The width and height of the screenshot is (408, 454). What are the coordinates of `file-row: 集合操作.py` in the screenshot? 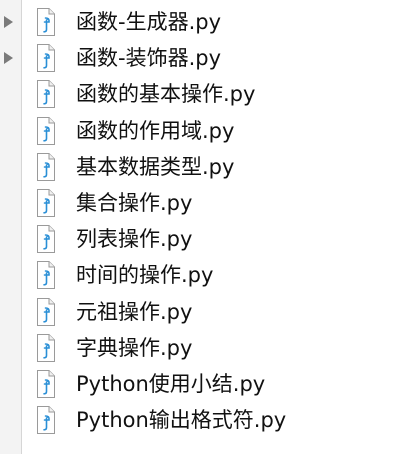 It's located at (204, 203).